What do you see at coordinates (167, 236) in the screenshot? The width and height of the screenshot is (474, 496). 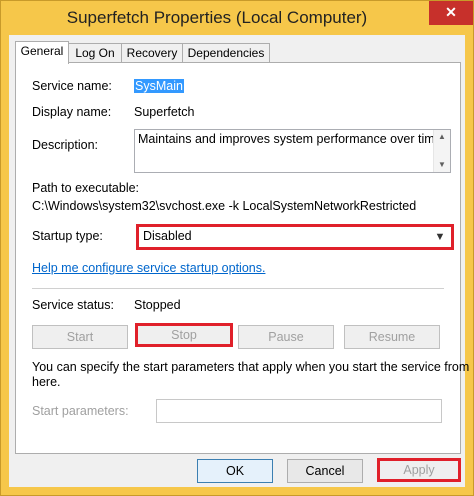 I see `startup-type-value: Disabled` at bounding box center [167, 236].